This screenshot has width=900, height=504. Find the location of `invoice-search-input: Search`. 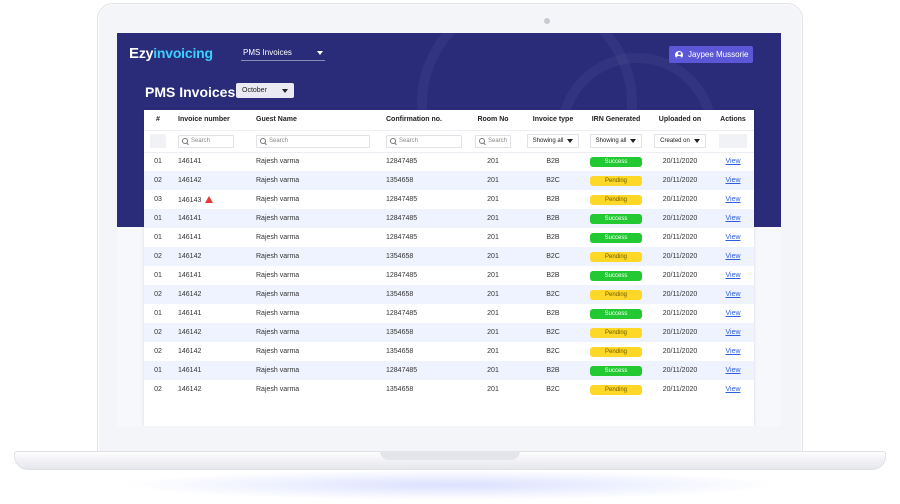

invoice-search-input: Search is located at coordinates (206, 141).